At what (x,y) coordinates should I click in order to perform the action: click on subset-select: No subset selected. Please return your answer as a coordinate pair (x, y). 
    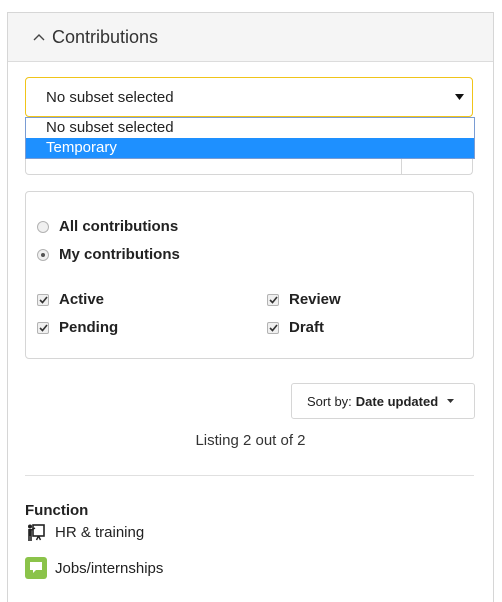
    Looking at the image, I should click on (249, 97).